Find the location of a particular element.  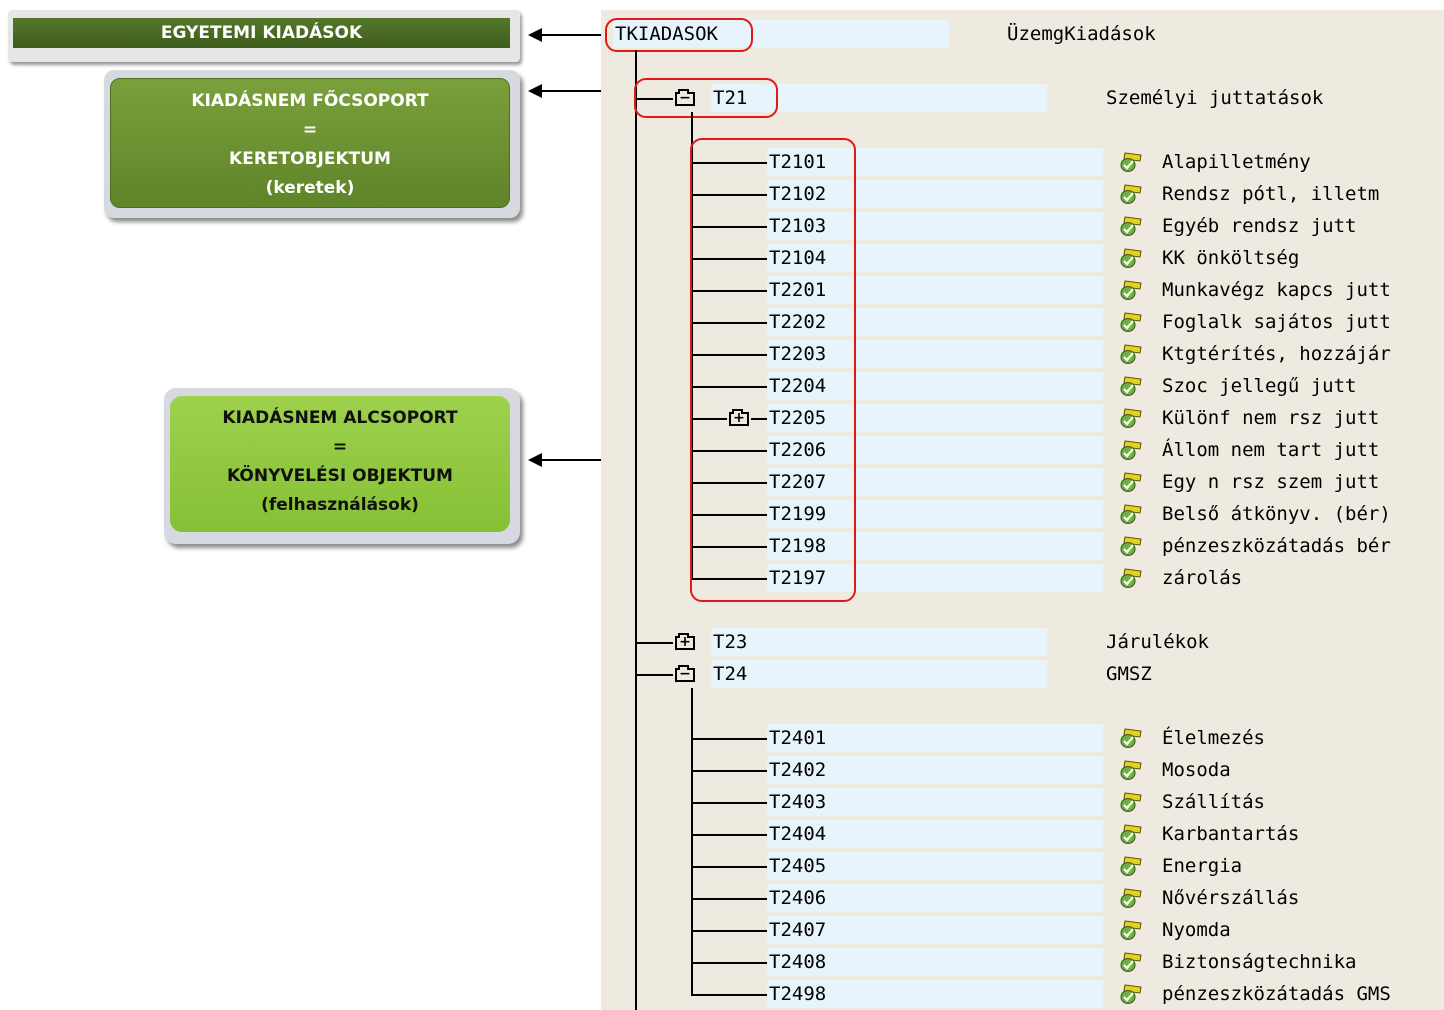

leaf-description: Mosoda is located at coordinates (1196, 770).